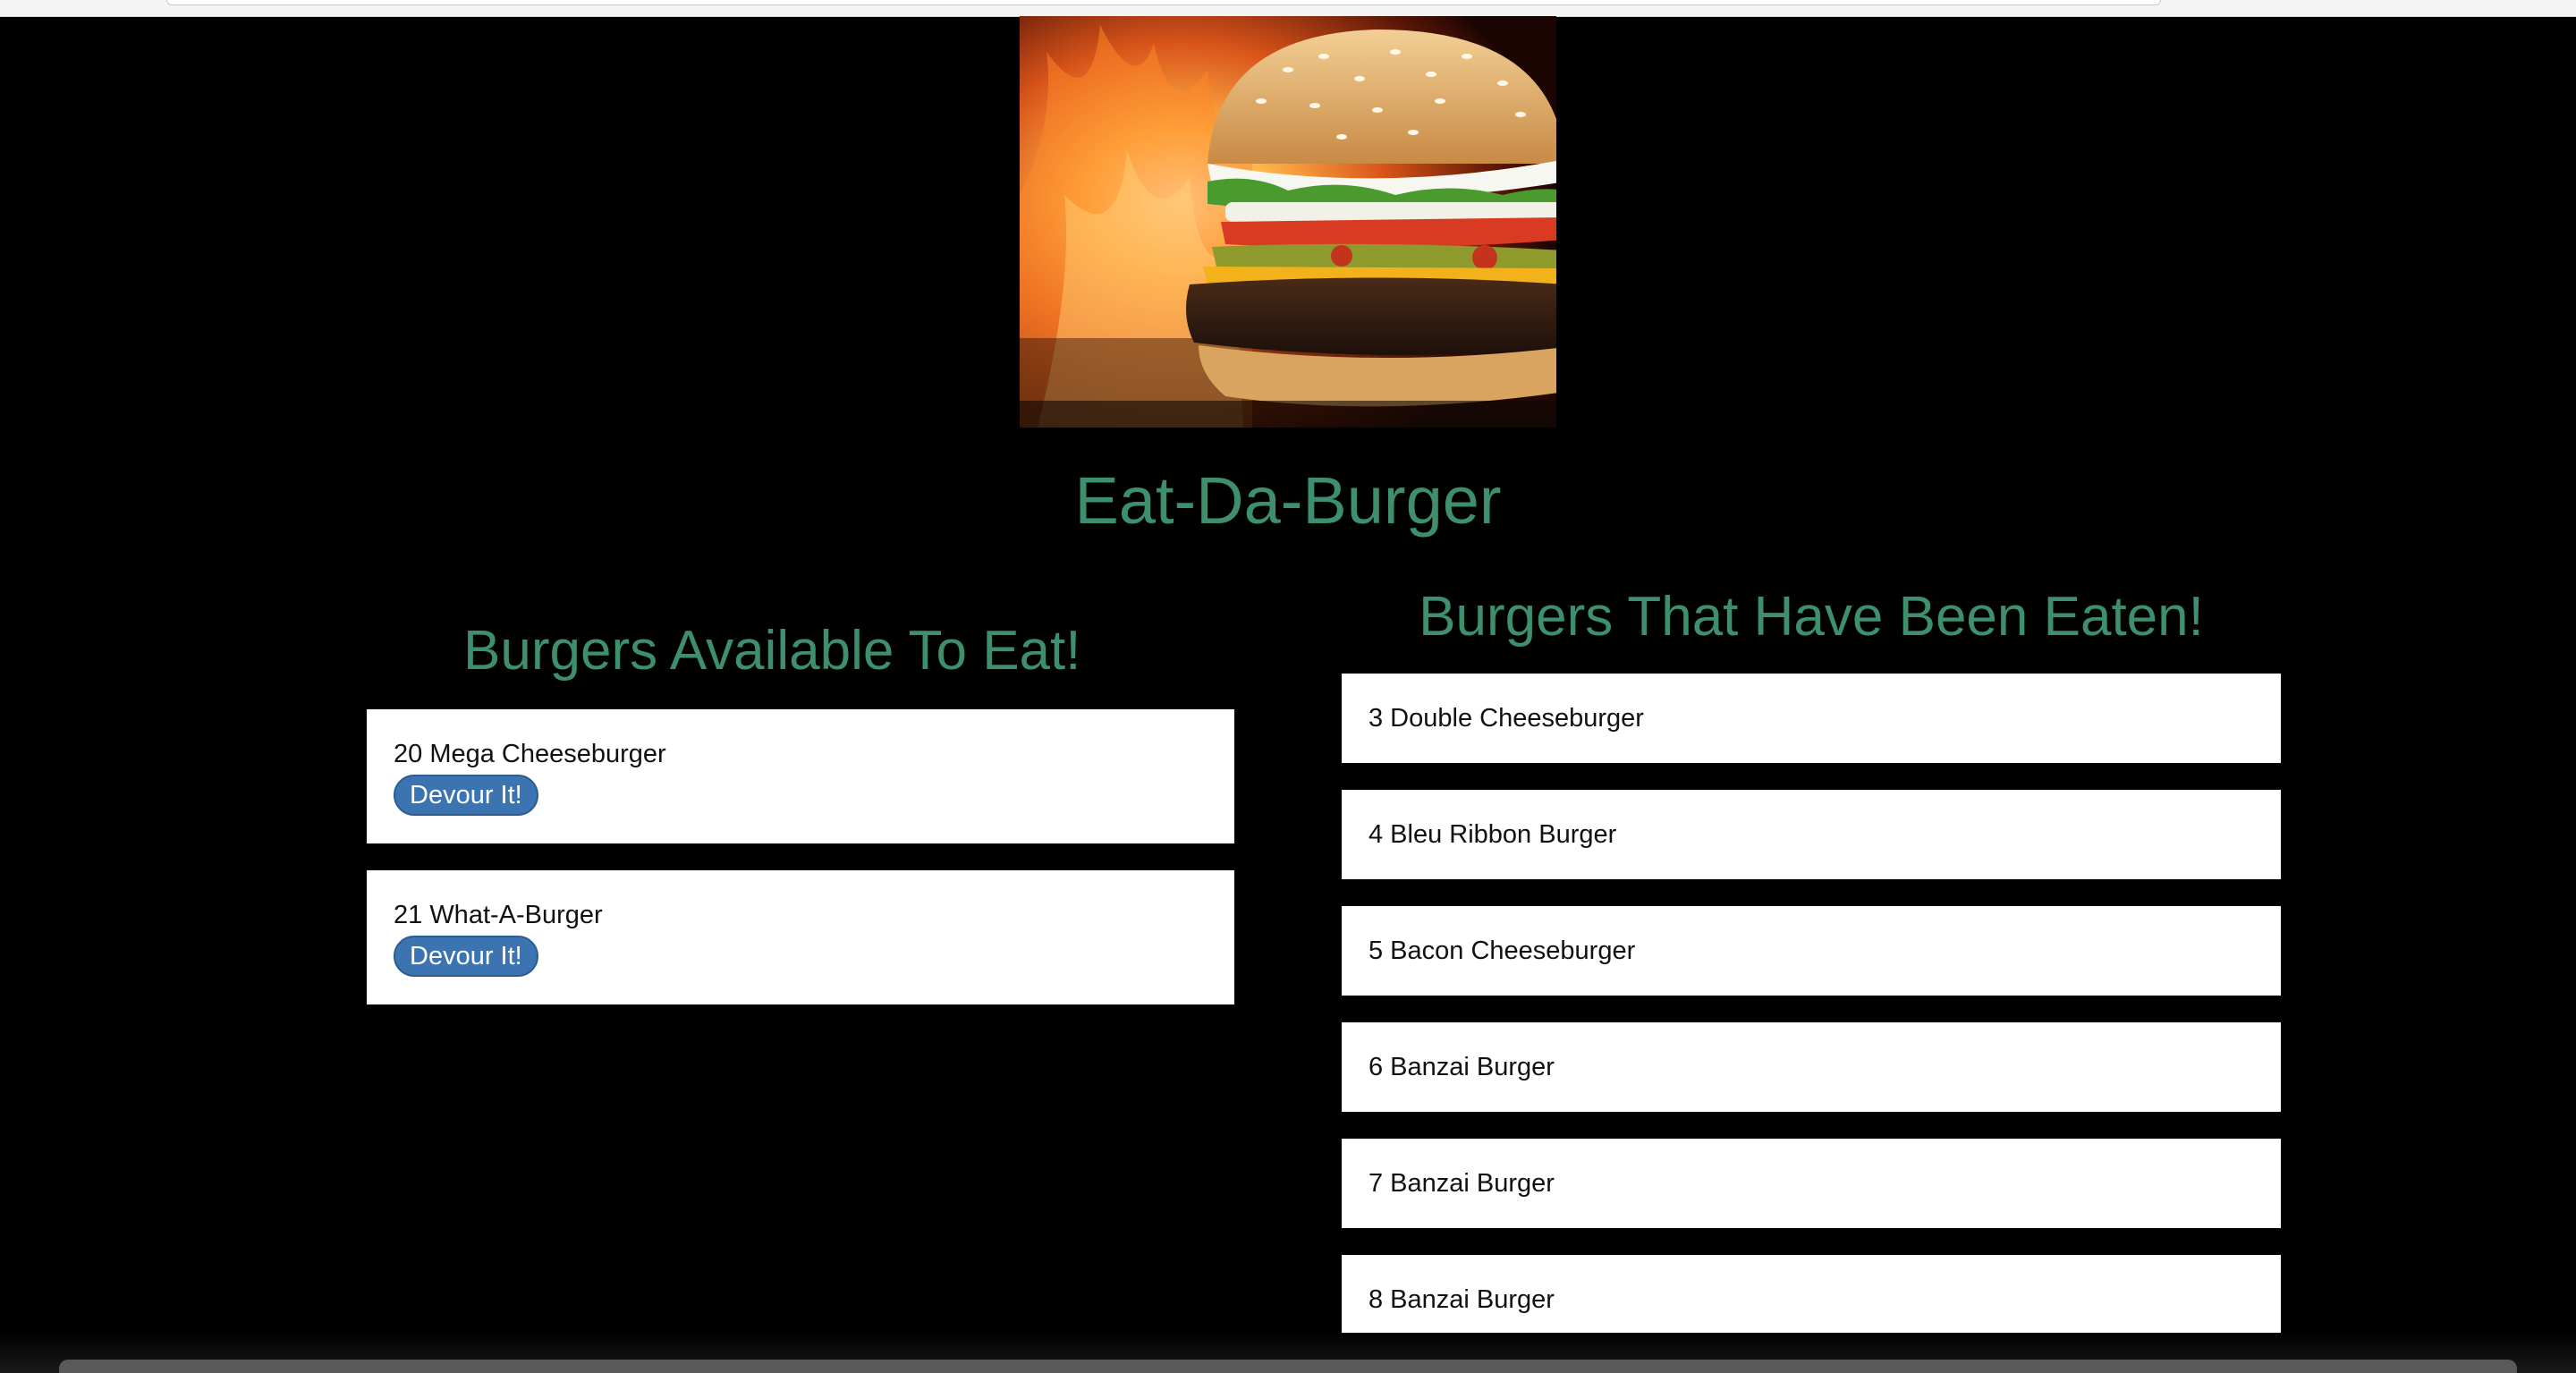  Describe the element at coordinates (1492, 834) in the screenshot. I see `burger-label: 4 Bleu Ribbon Burger` at that location.